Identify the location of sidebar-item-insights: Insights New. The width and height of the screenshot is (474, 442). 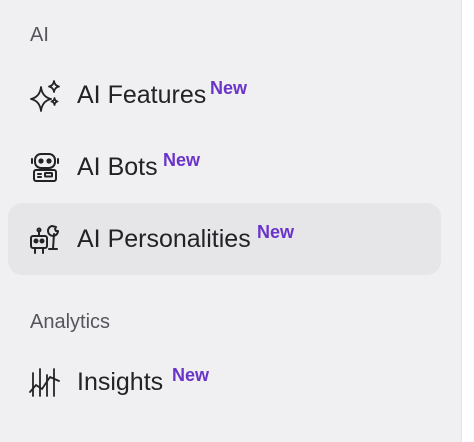
(224, 382).